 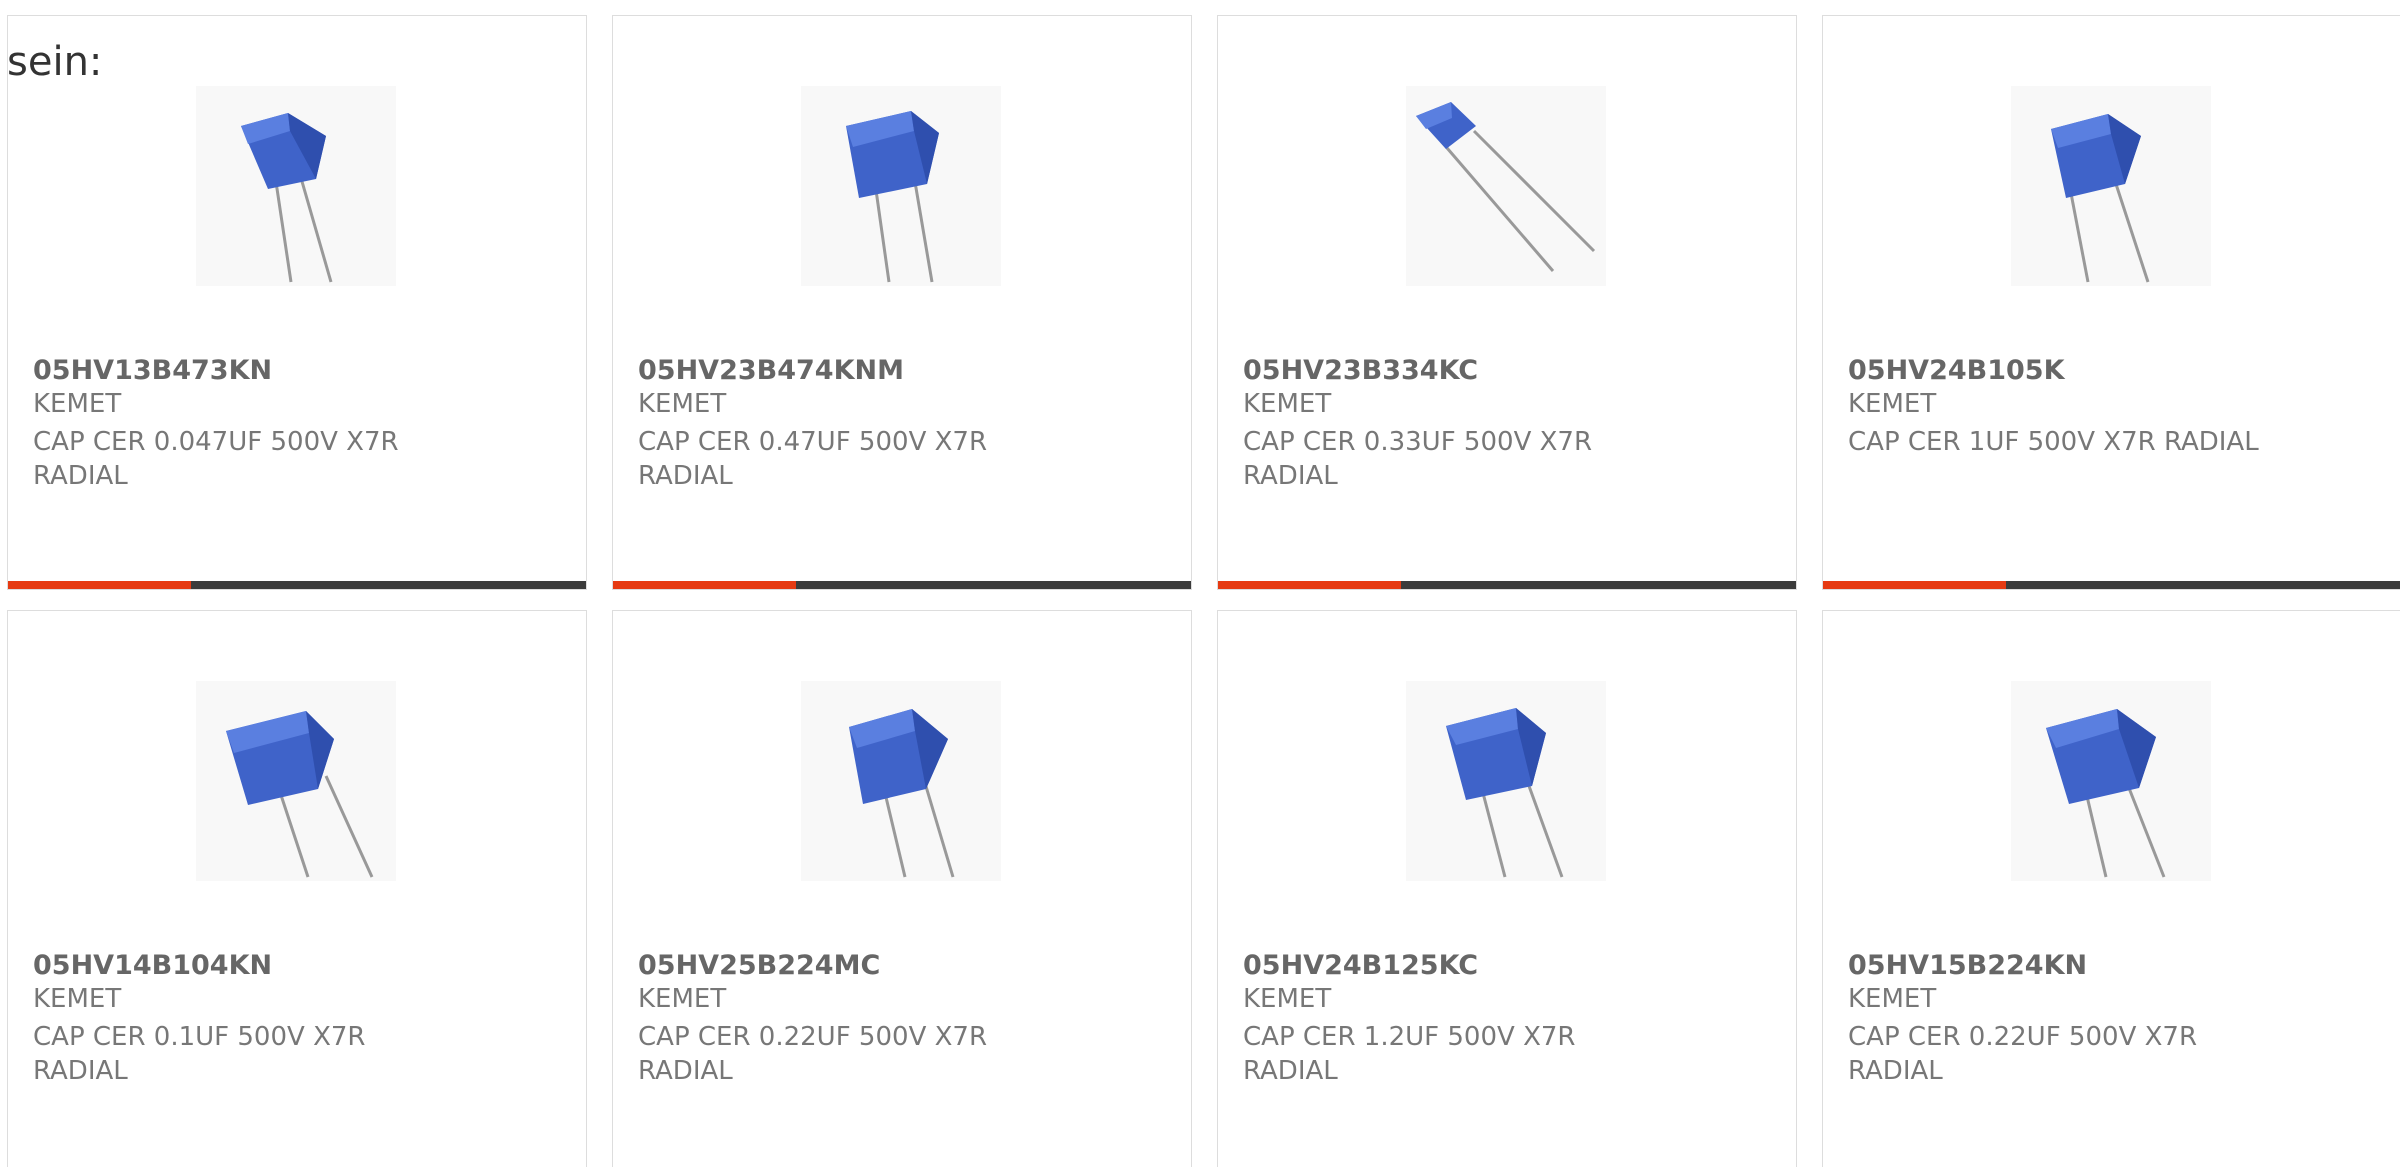 I want to click on intro-text: sein:, so click(x=55, y=62).